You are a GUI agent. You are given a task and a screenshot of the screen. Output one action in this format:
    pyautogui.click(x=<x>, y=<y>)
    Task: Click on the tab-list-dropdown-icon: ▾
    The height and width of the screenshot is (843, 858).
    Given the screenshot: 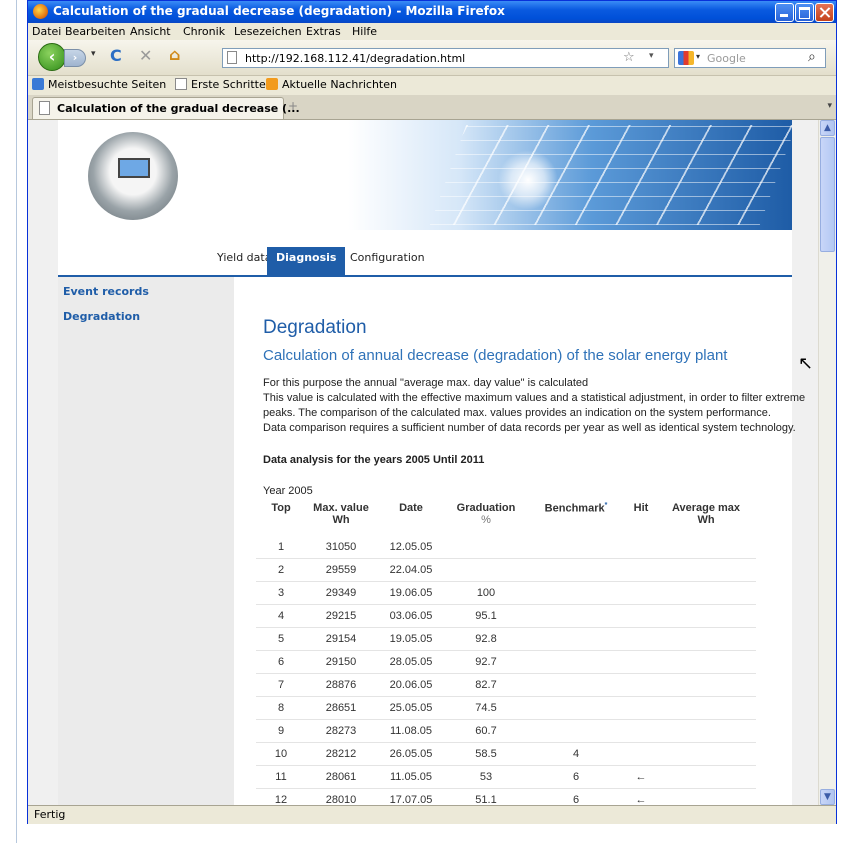 What is the action you would take?
    pyautogui.click(x=829, y=106)
    